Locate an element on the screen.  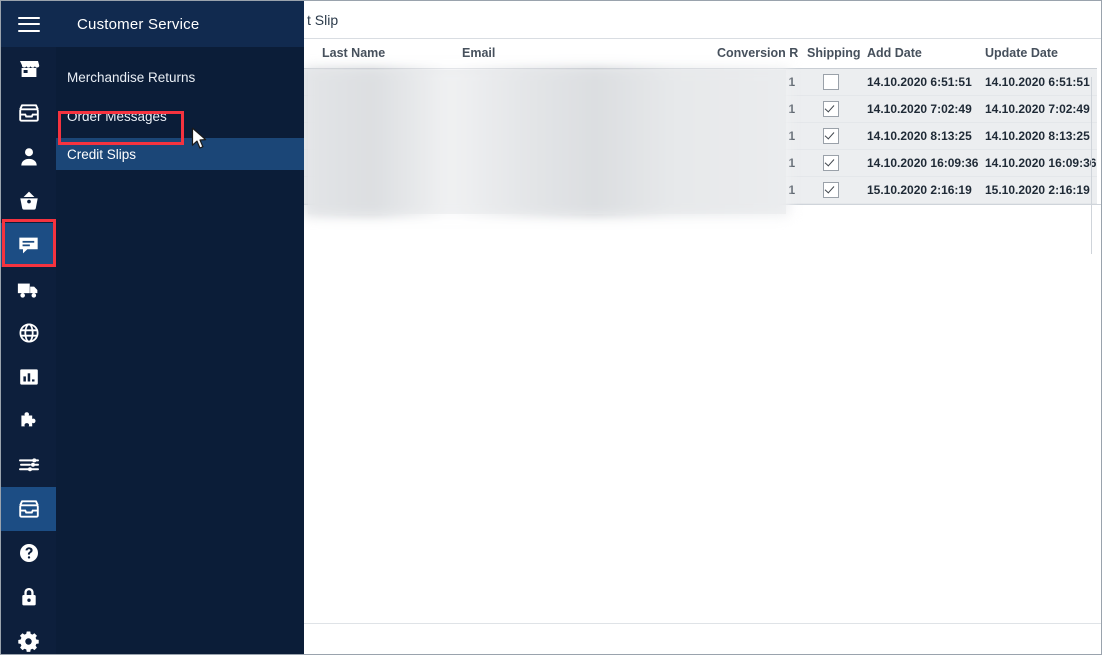
puzzle-module-icon is located at coordinates (29, 421).